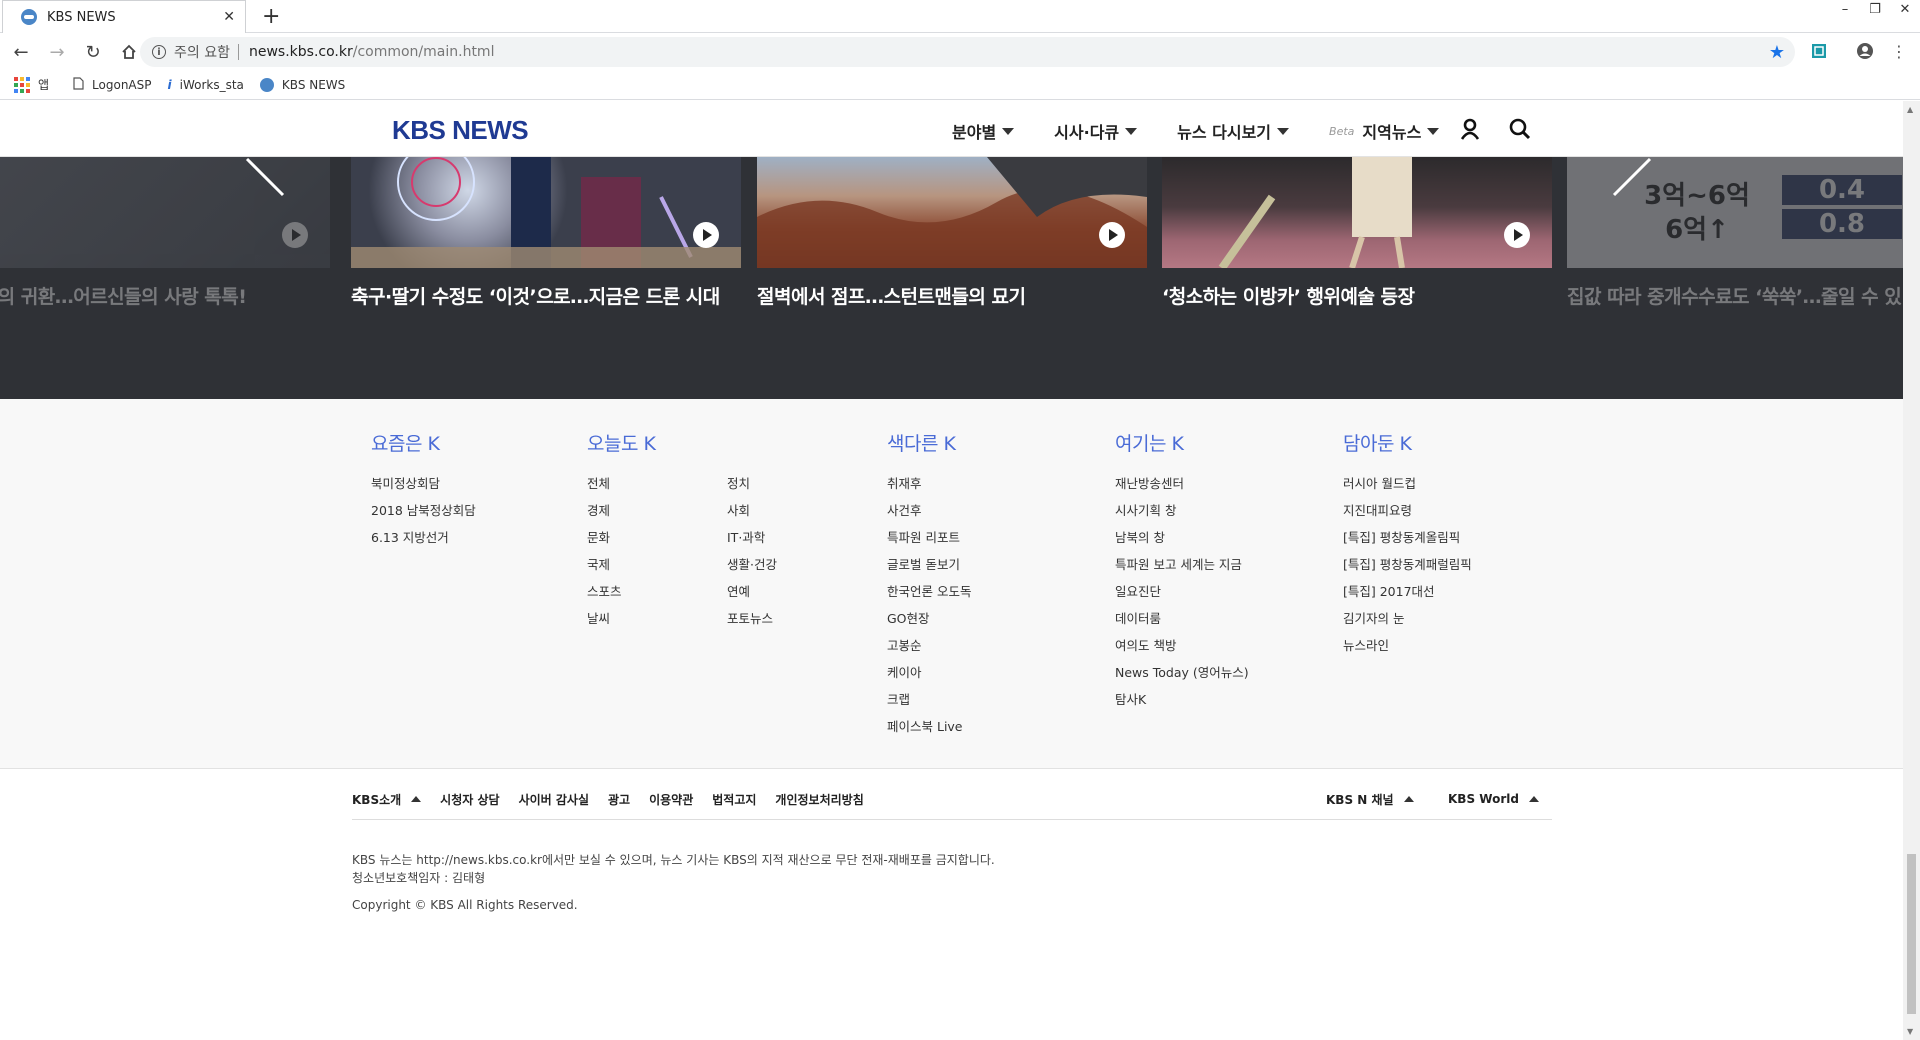  What do you see at coordinates (112, 84) in the screenshot?
I see `bookmark-logonasp: LogonASP` at bounding box center [112, 84].